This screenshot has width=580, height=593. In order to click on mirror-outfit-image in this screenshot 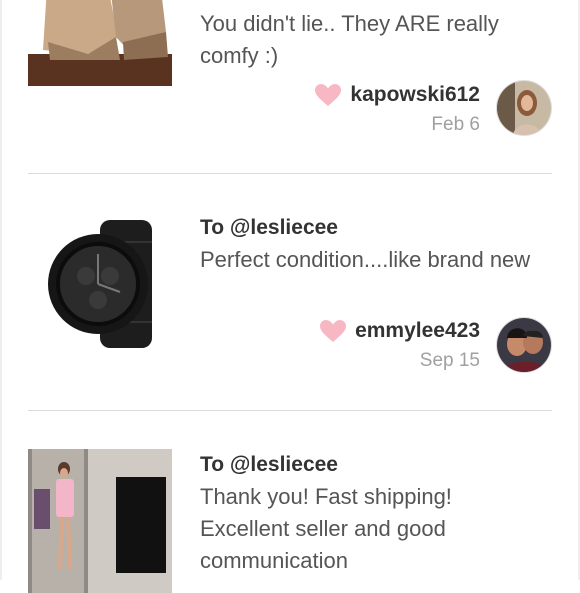, I will do `click(100, 521)`.